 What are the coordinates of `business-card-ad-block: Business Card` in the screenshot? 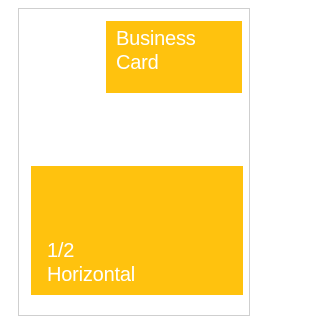 It's located at (174, 57).